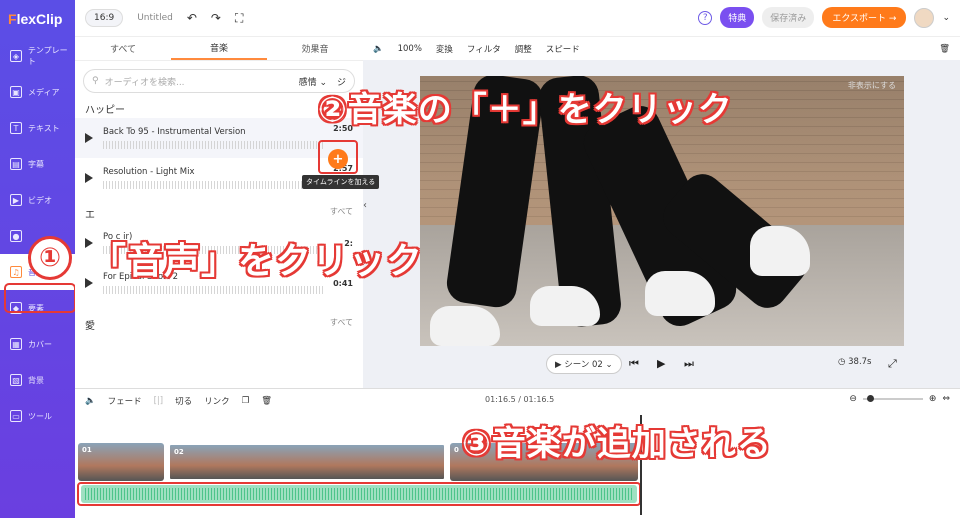 This screenshot has width=960, height=518. What do you see at coordinates (617, 444) in the screenshot?
I see `step3-caption: ③音楽が追加される` at bounding box center [617, 444].